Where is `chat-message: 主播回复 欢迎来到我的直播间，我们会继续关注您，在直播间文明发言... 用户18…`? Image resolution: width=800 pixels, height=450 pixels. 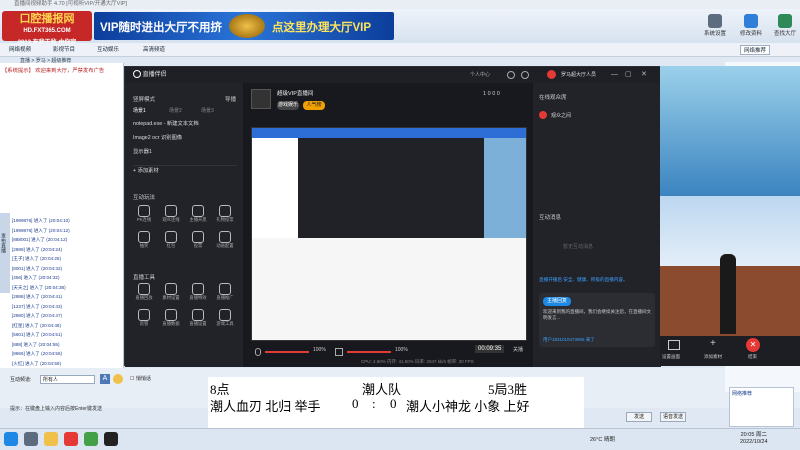 chat-message: 主播回复 欢迎来到我的直播间，我们会继续关注您，在直播间文明发言... 用户18… is located at coordinates (597, 320).